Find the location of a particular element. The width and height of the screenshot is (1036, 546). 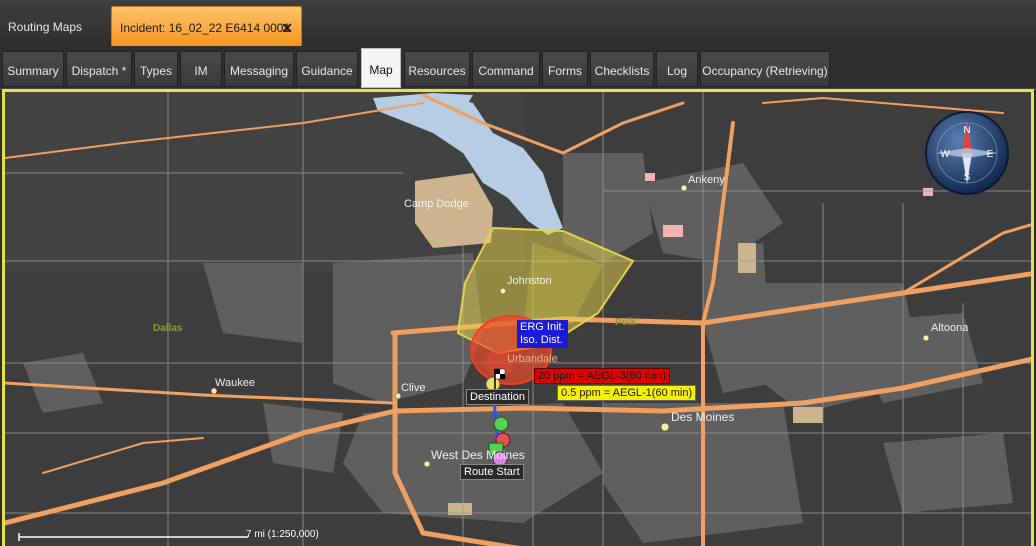

tab-dispatch: Dispatch * is located at coordinates (99, 69).